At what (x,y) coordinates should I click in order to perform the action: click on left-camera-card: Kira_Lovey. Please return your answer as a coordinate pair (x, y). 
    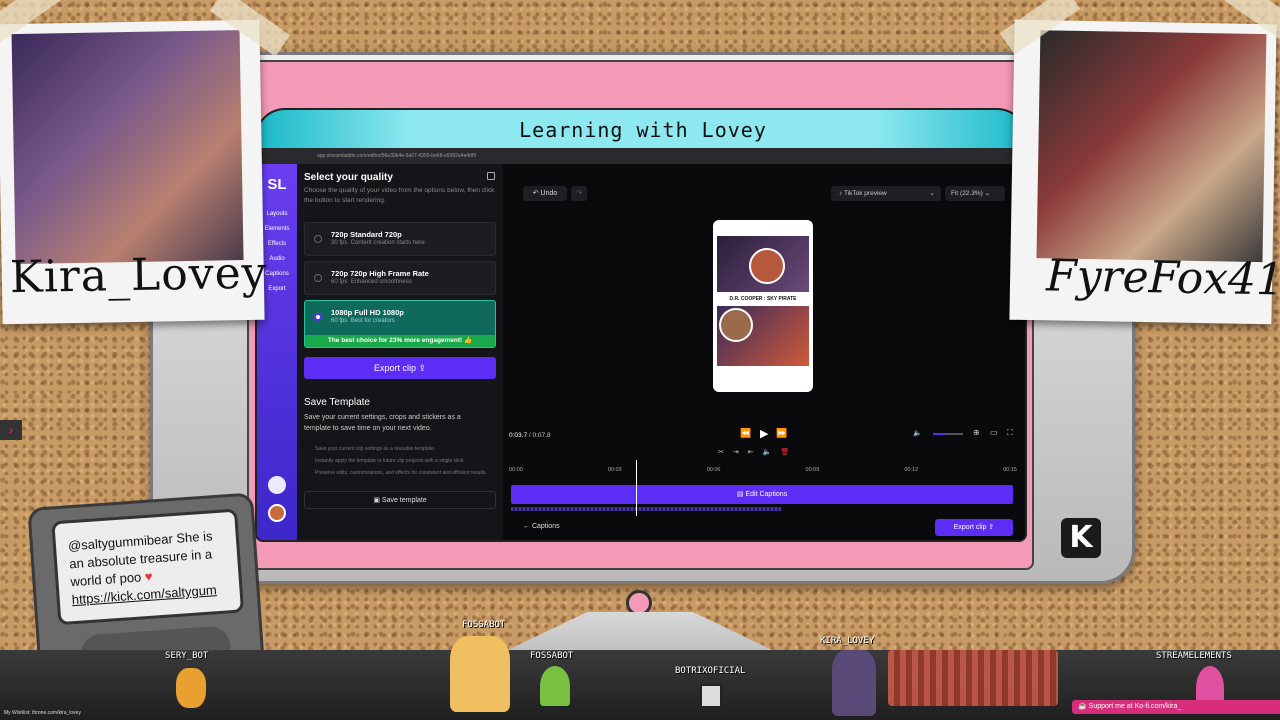
    Looking at the image, I should click on (134, 172).